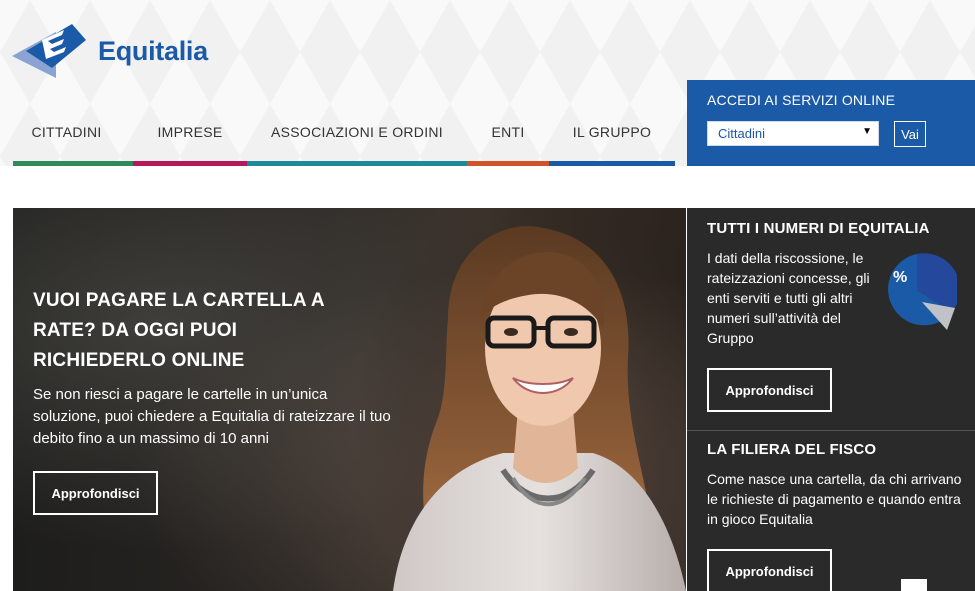  I want to click on equitalia-logo-icon, so click(49, 51).